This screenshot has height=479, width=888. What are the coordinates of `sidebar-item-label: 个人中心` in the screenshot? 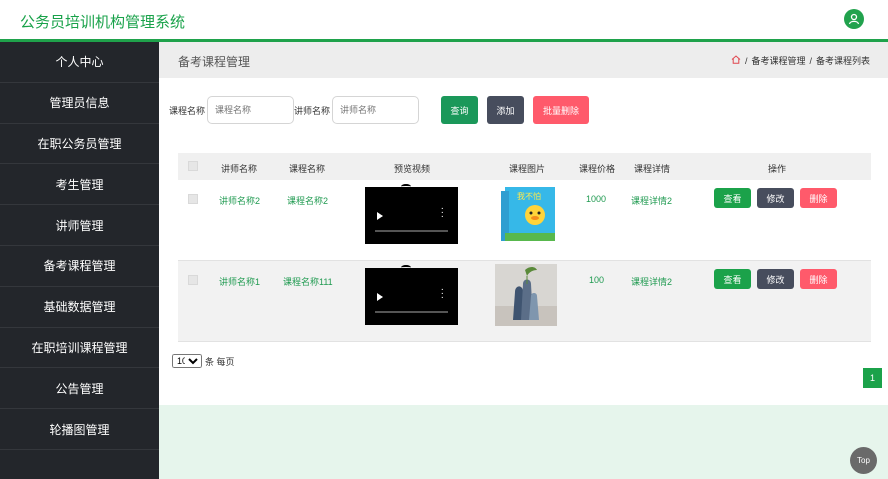 It's located at (79, 62).